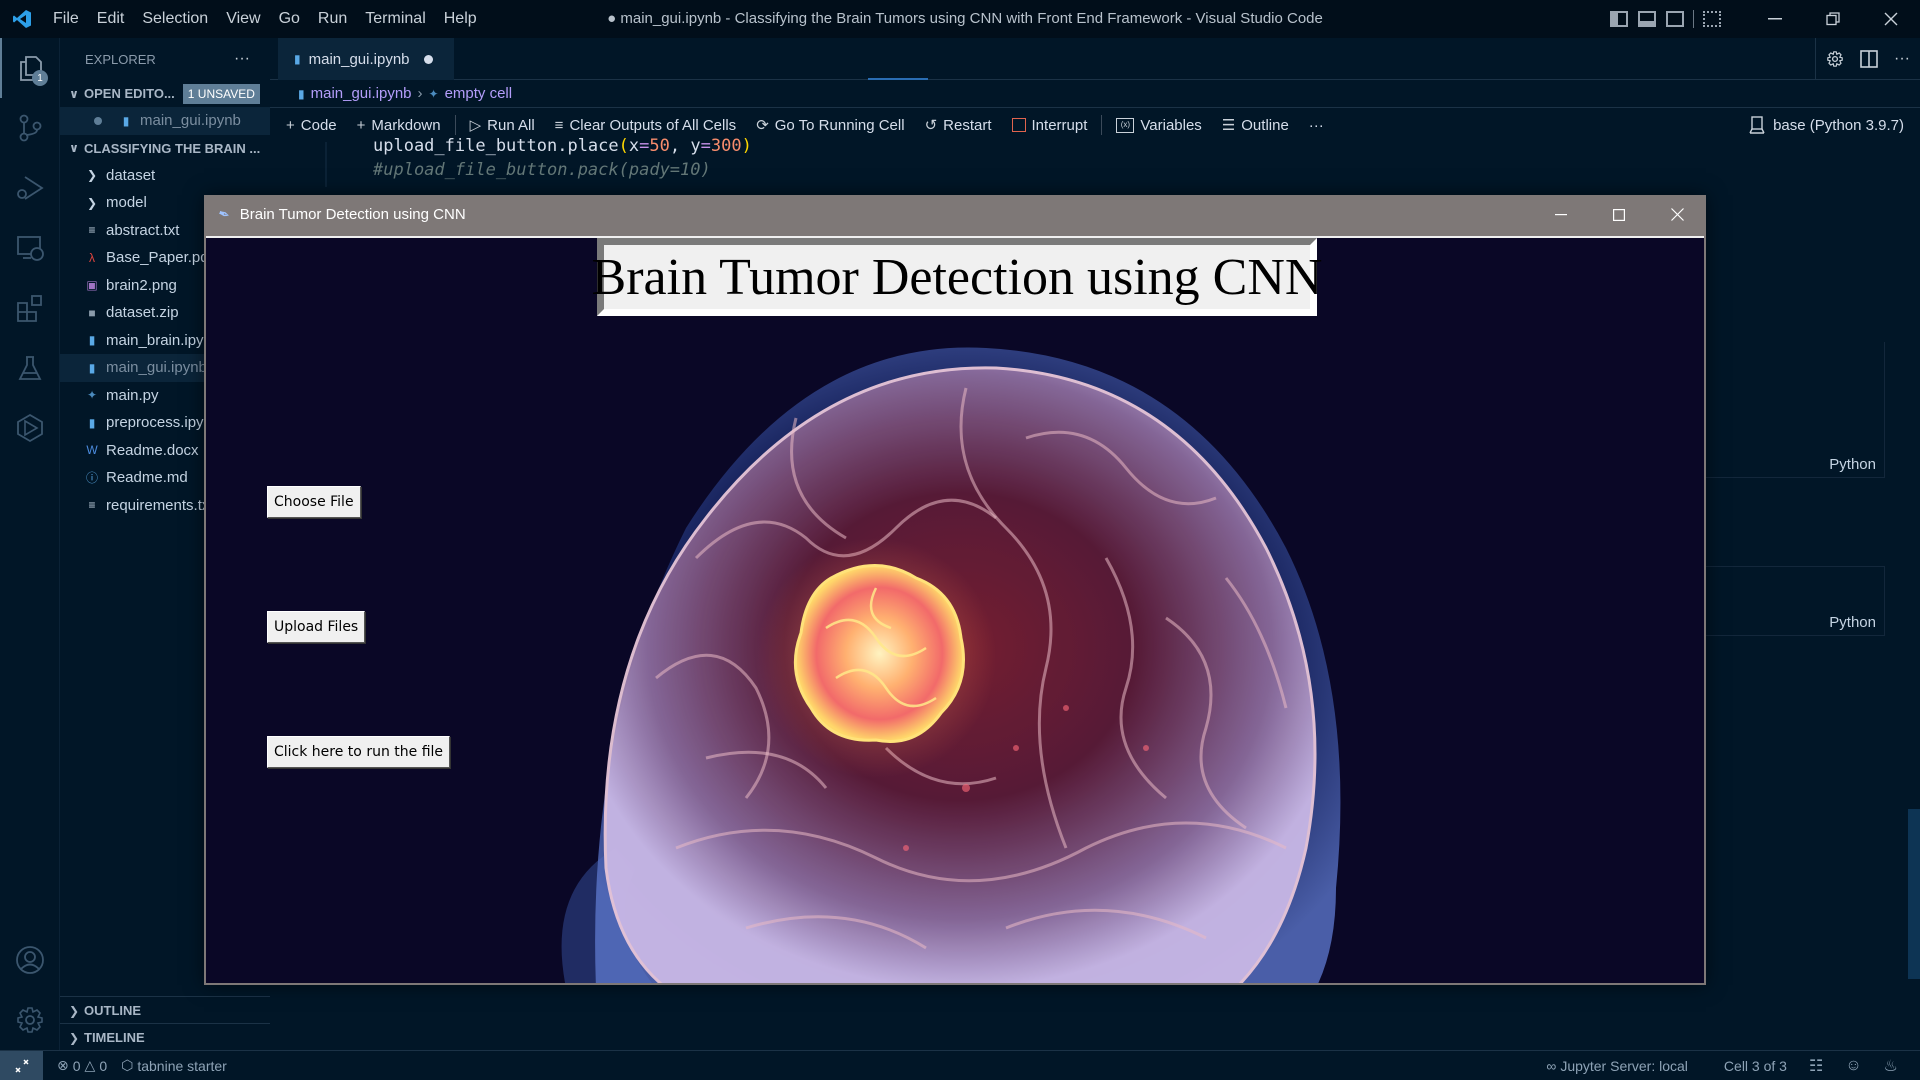  Describe the element at coordinates (40, 78) in the screenshot. I see `explorer-badge: 1` at that location.